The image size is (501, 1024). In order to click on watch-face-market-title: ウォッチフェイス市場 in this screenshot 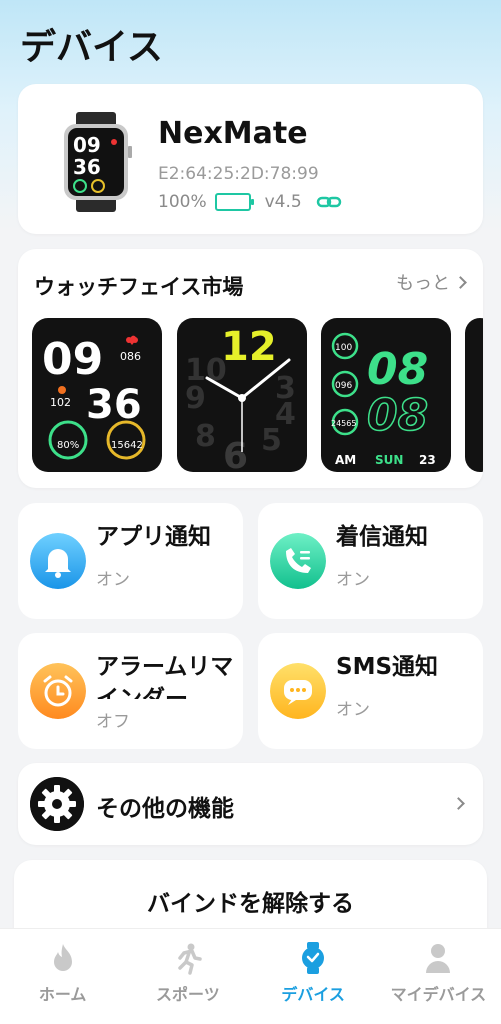, I will do `click(139, 287)`.